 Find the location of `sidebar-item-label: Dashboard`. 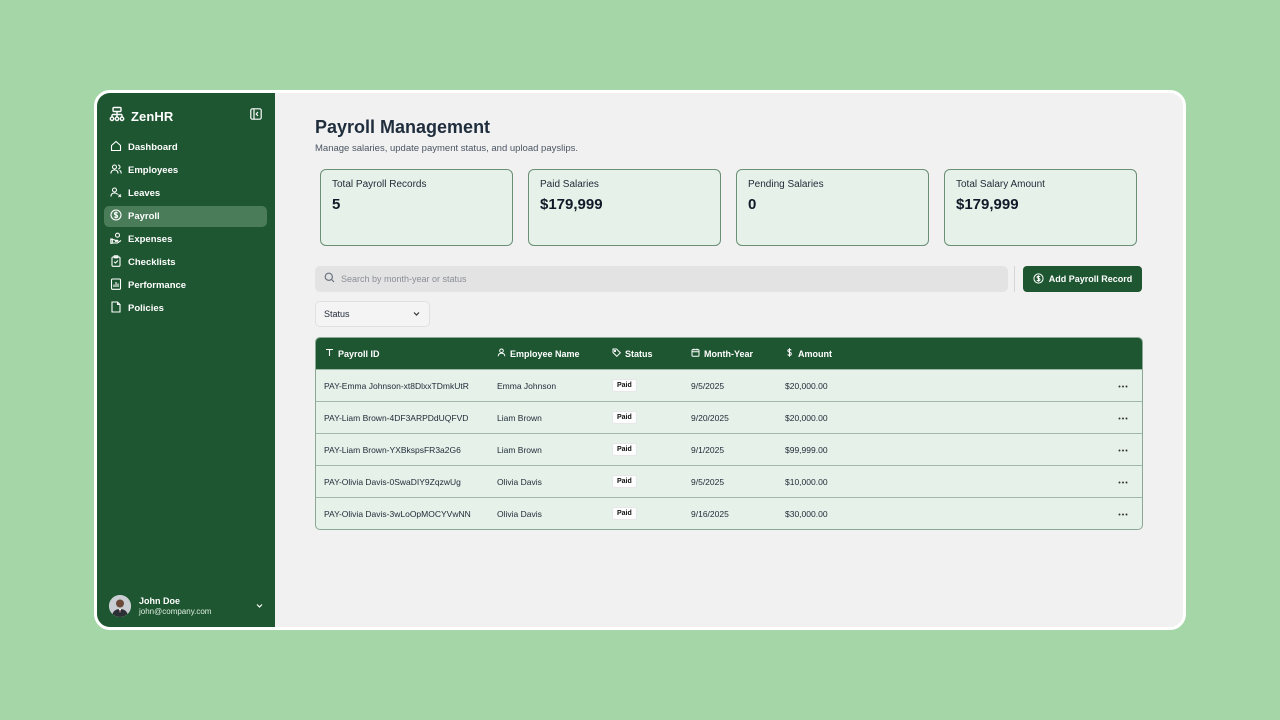

sidebar-item-label: Dashboard is located at coordinates (153, 147).